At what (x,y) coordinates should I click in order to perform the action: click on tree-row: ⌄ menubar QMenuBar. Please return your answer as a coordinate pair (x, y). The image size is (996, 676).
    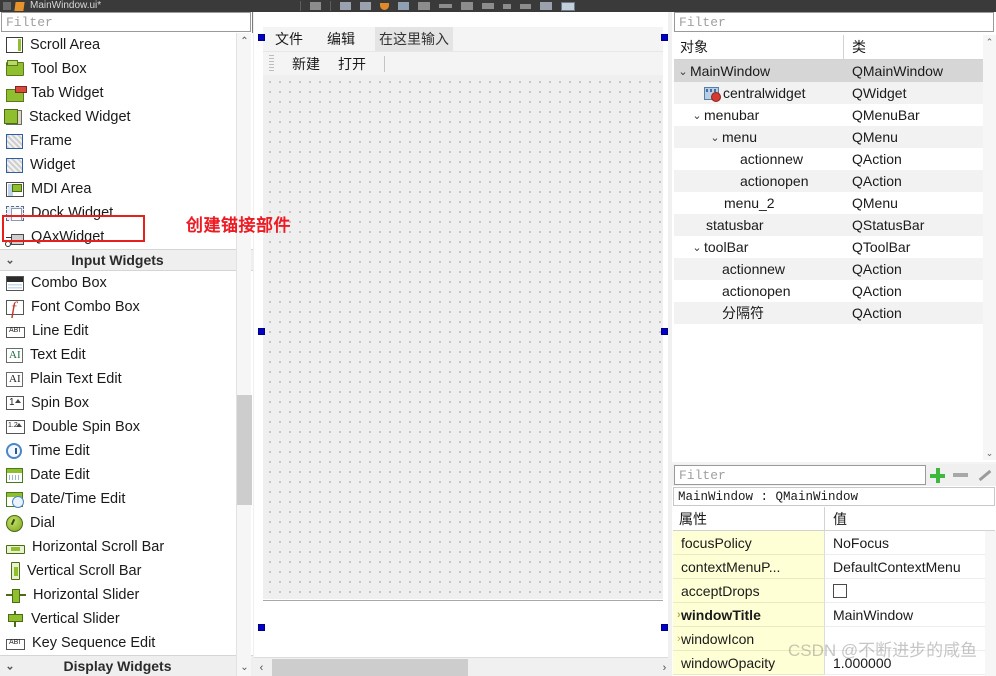
    Looking at the image, I should click on (834, 115).